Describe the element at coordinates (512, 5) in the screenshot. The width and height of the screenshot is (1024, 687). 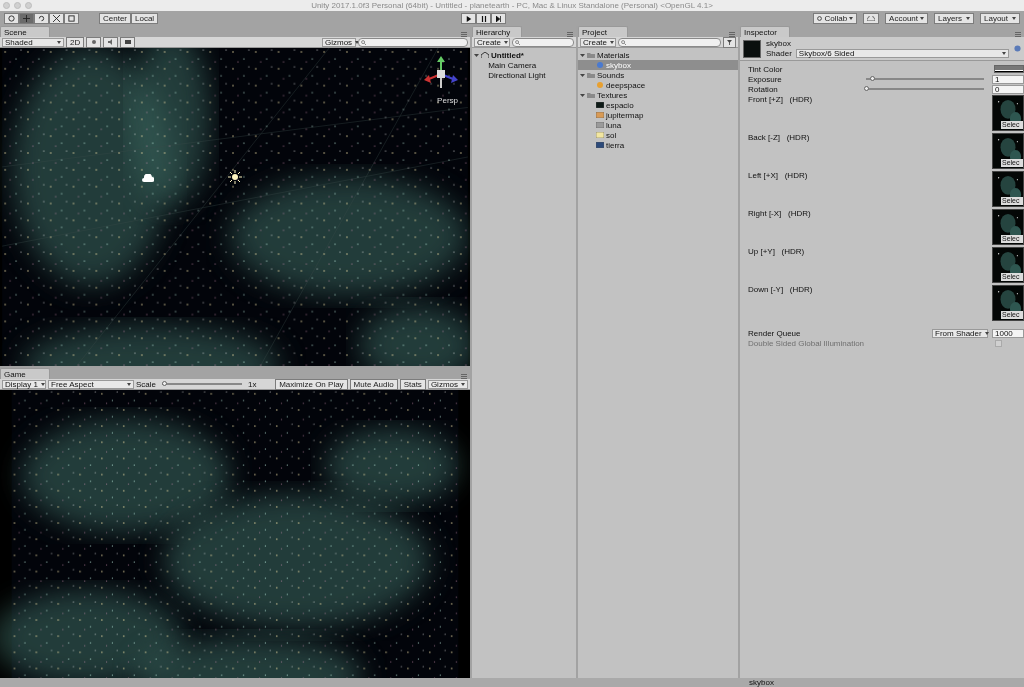
I see `window-title: Unity 2017.1.0f3 Personal (64bit) - Untitled - planetearth - PC, Mac & Linux Standalone (Personal) <OpenGL 4.1>` at that location.